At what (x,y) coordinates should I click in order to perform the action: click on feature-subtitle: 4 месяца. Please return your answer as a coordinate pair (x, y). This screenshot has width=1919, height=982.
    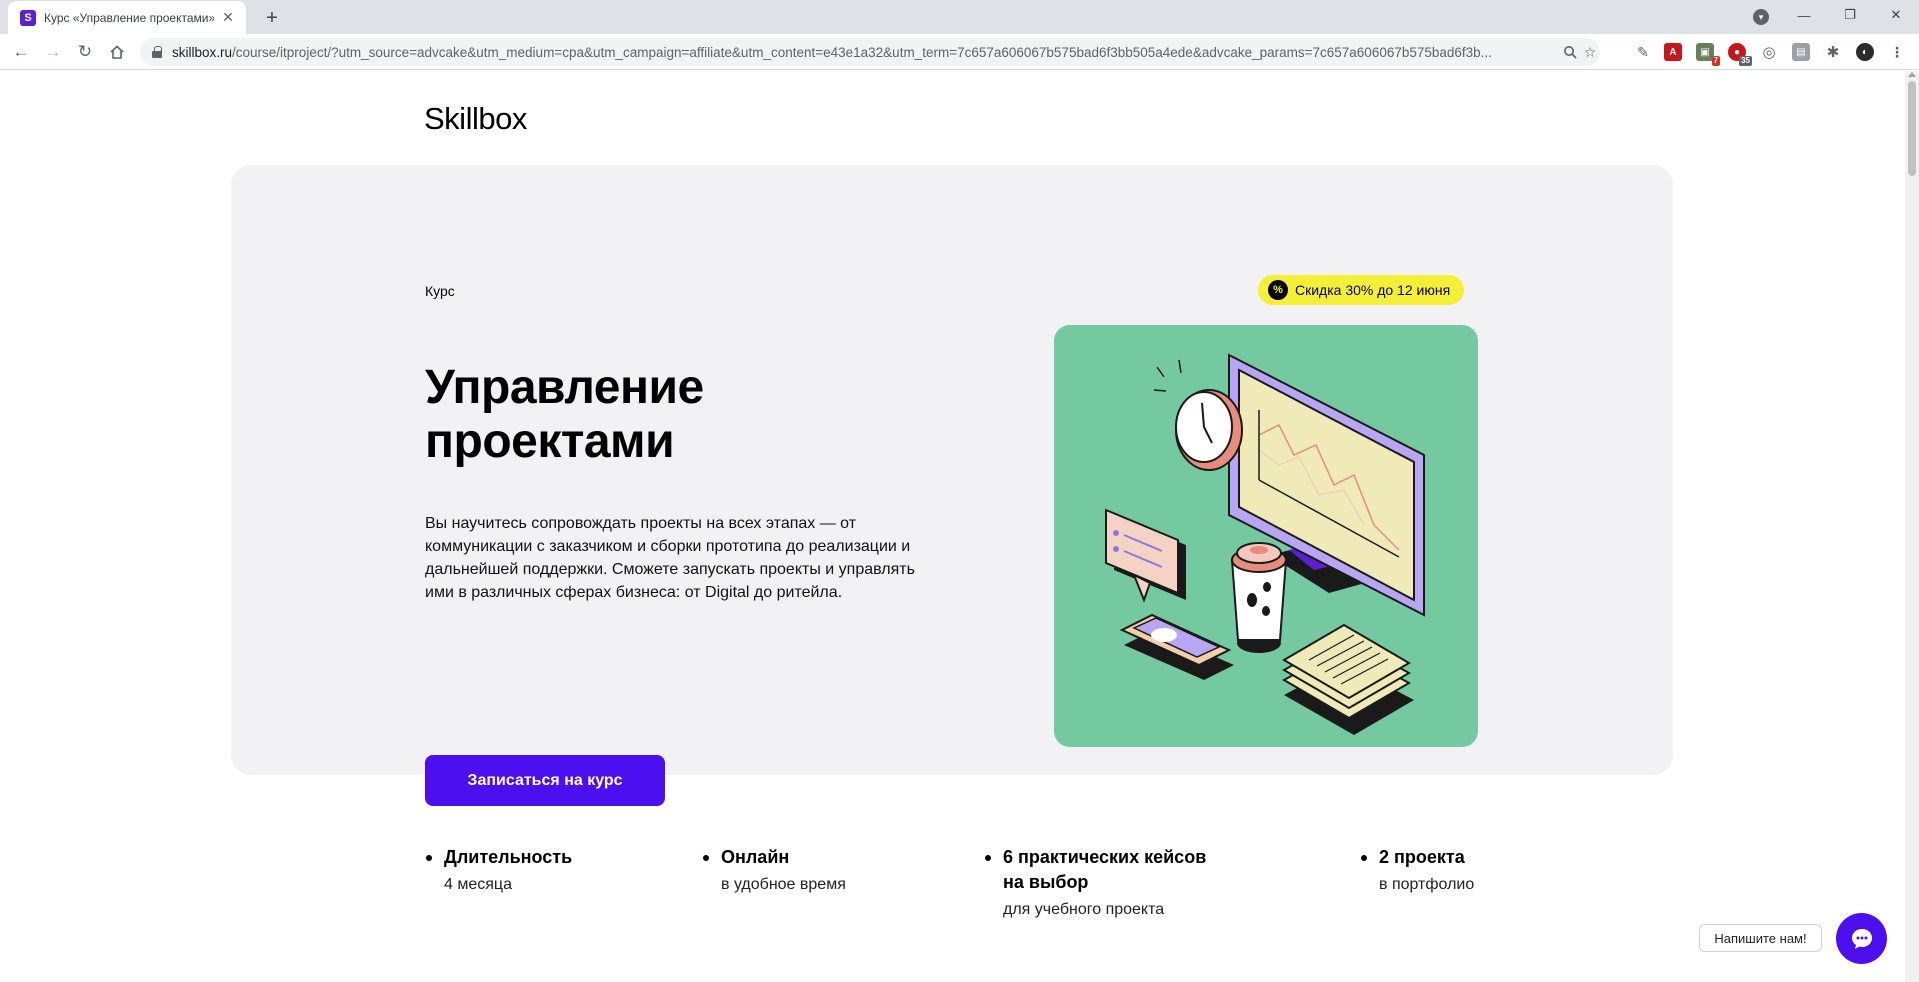
    Looking at the image, I should click on (478, 884).